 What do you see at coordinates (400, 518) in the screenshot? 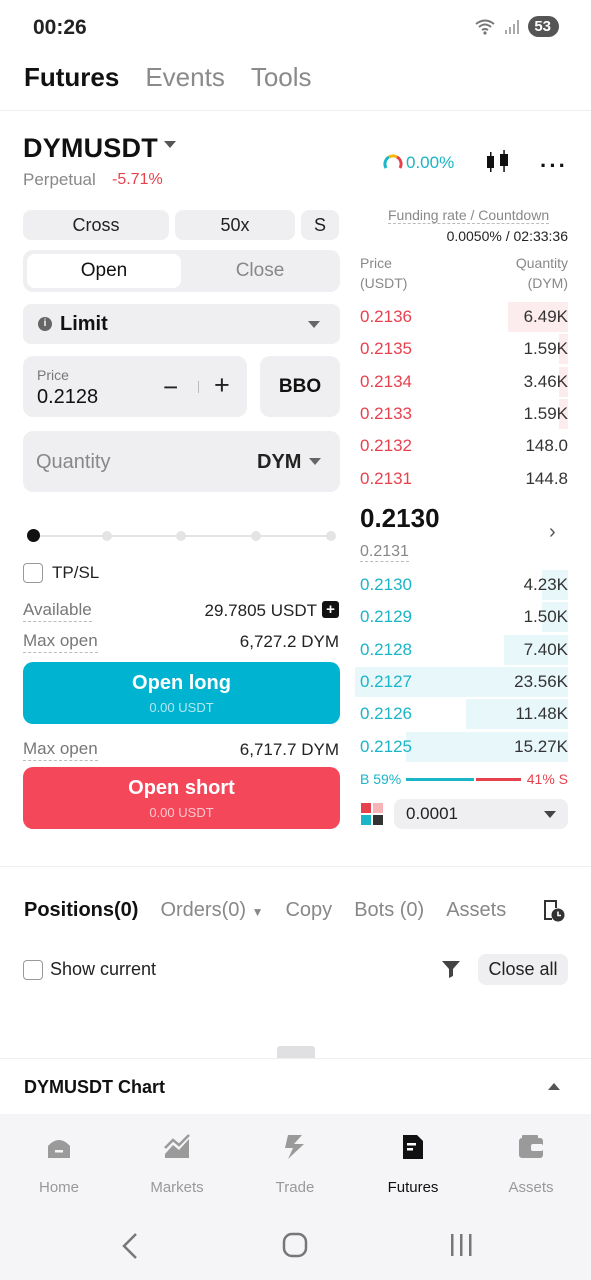
I see `last-price: 0.2130` at bounding box center [400, 518].